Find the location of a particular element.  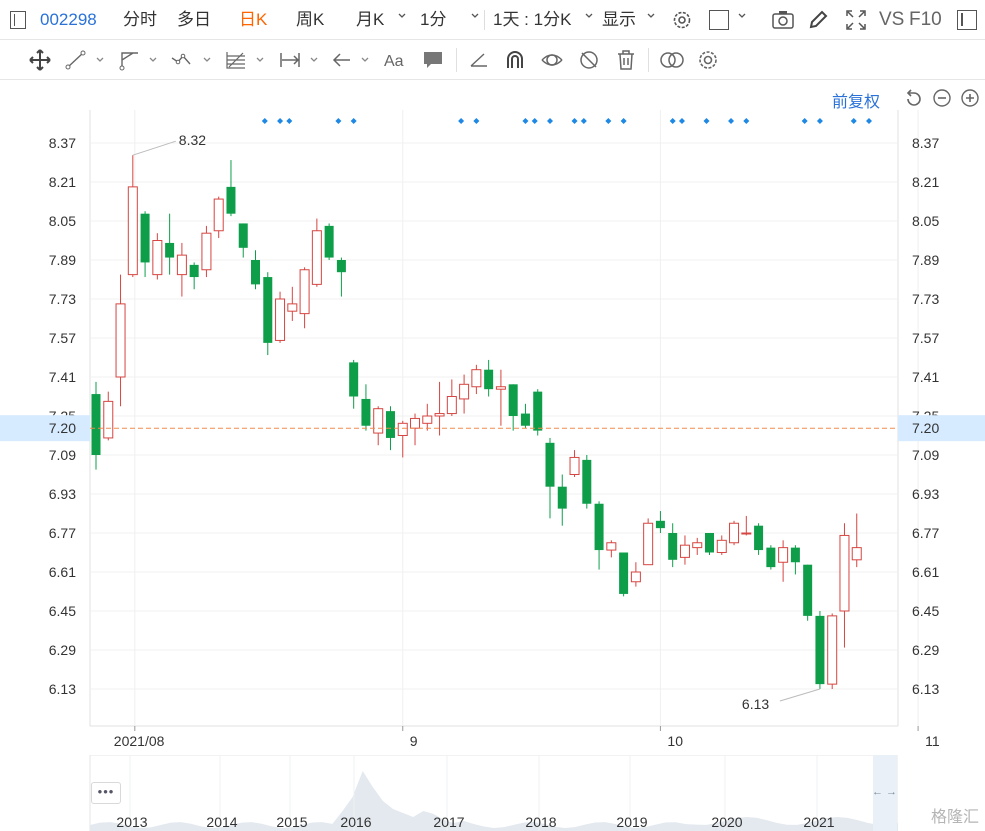

compare-icon is located at coordinates (672, 60).